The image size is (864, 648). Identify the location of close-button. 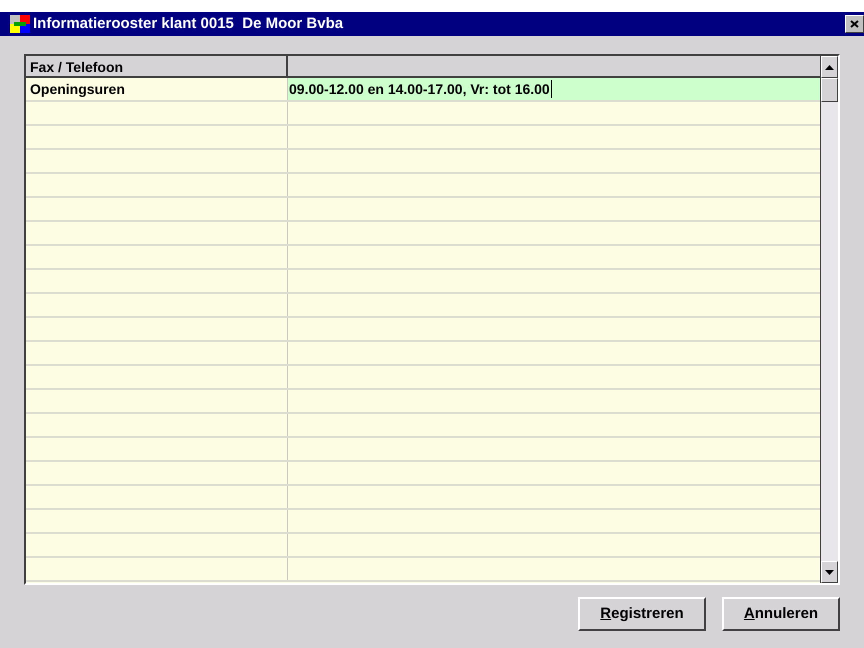
(854, 24).